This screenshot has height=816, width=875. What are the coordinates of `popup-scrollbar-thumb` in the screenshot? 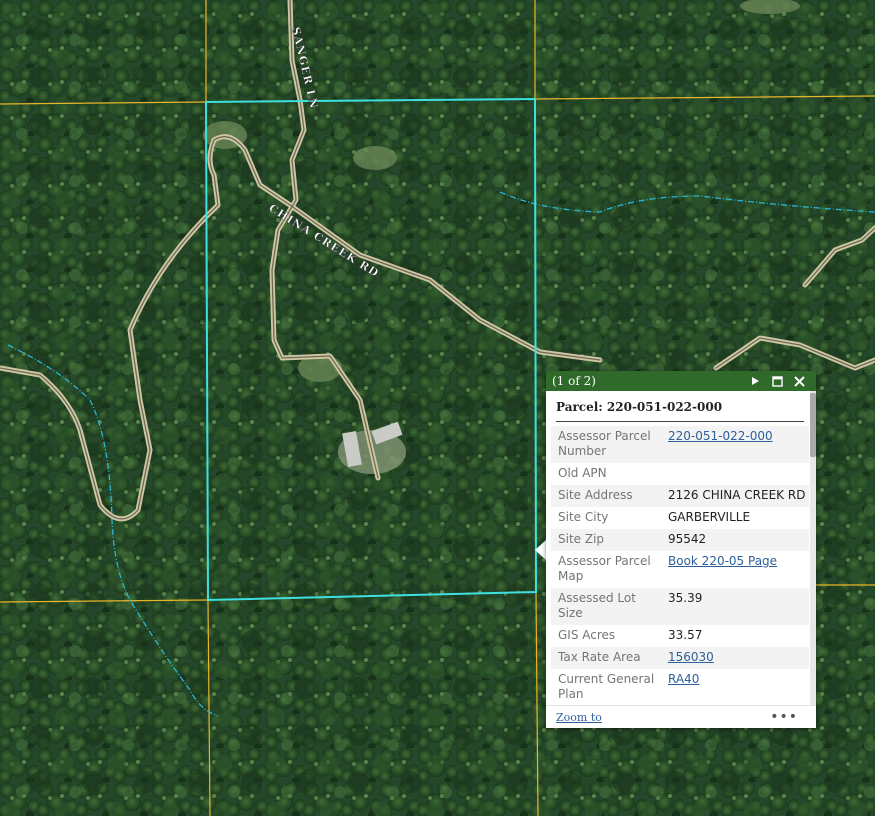 It's located at (813, 425).